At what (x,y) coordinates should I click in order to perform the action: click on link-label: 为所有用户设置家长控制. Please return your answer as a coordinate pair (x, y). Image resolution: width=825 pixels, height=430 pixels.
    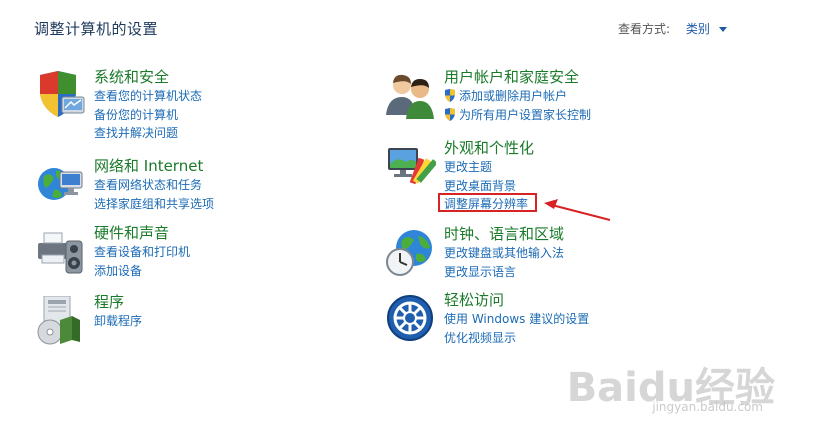
    Looking at the image, I should click on (525, 114).